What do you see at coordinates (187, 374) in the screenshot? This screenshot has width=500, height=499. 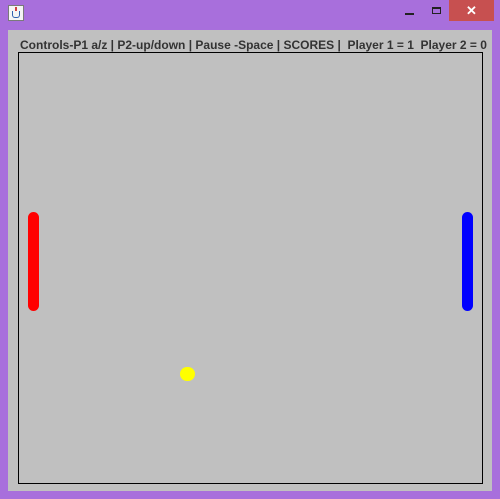 I see `ball` at bounding box center [187, 374].